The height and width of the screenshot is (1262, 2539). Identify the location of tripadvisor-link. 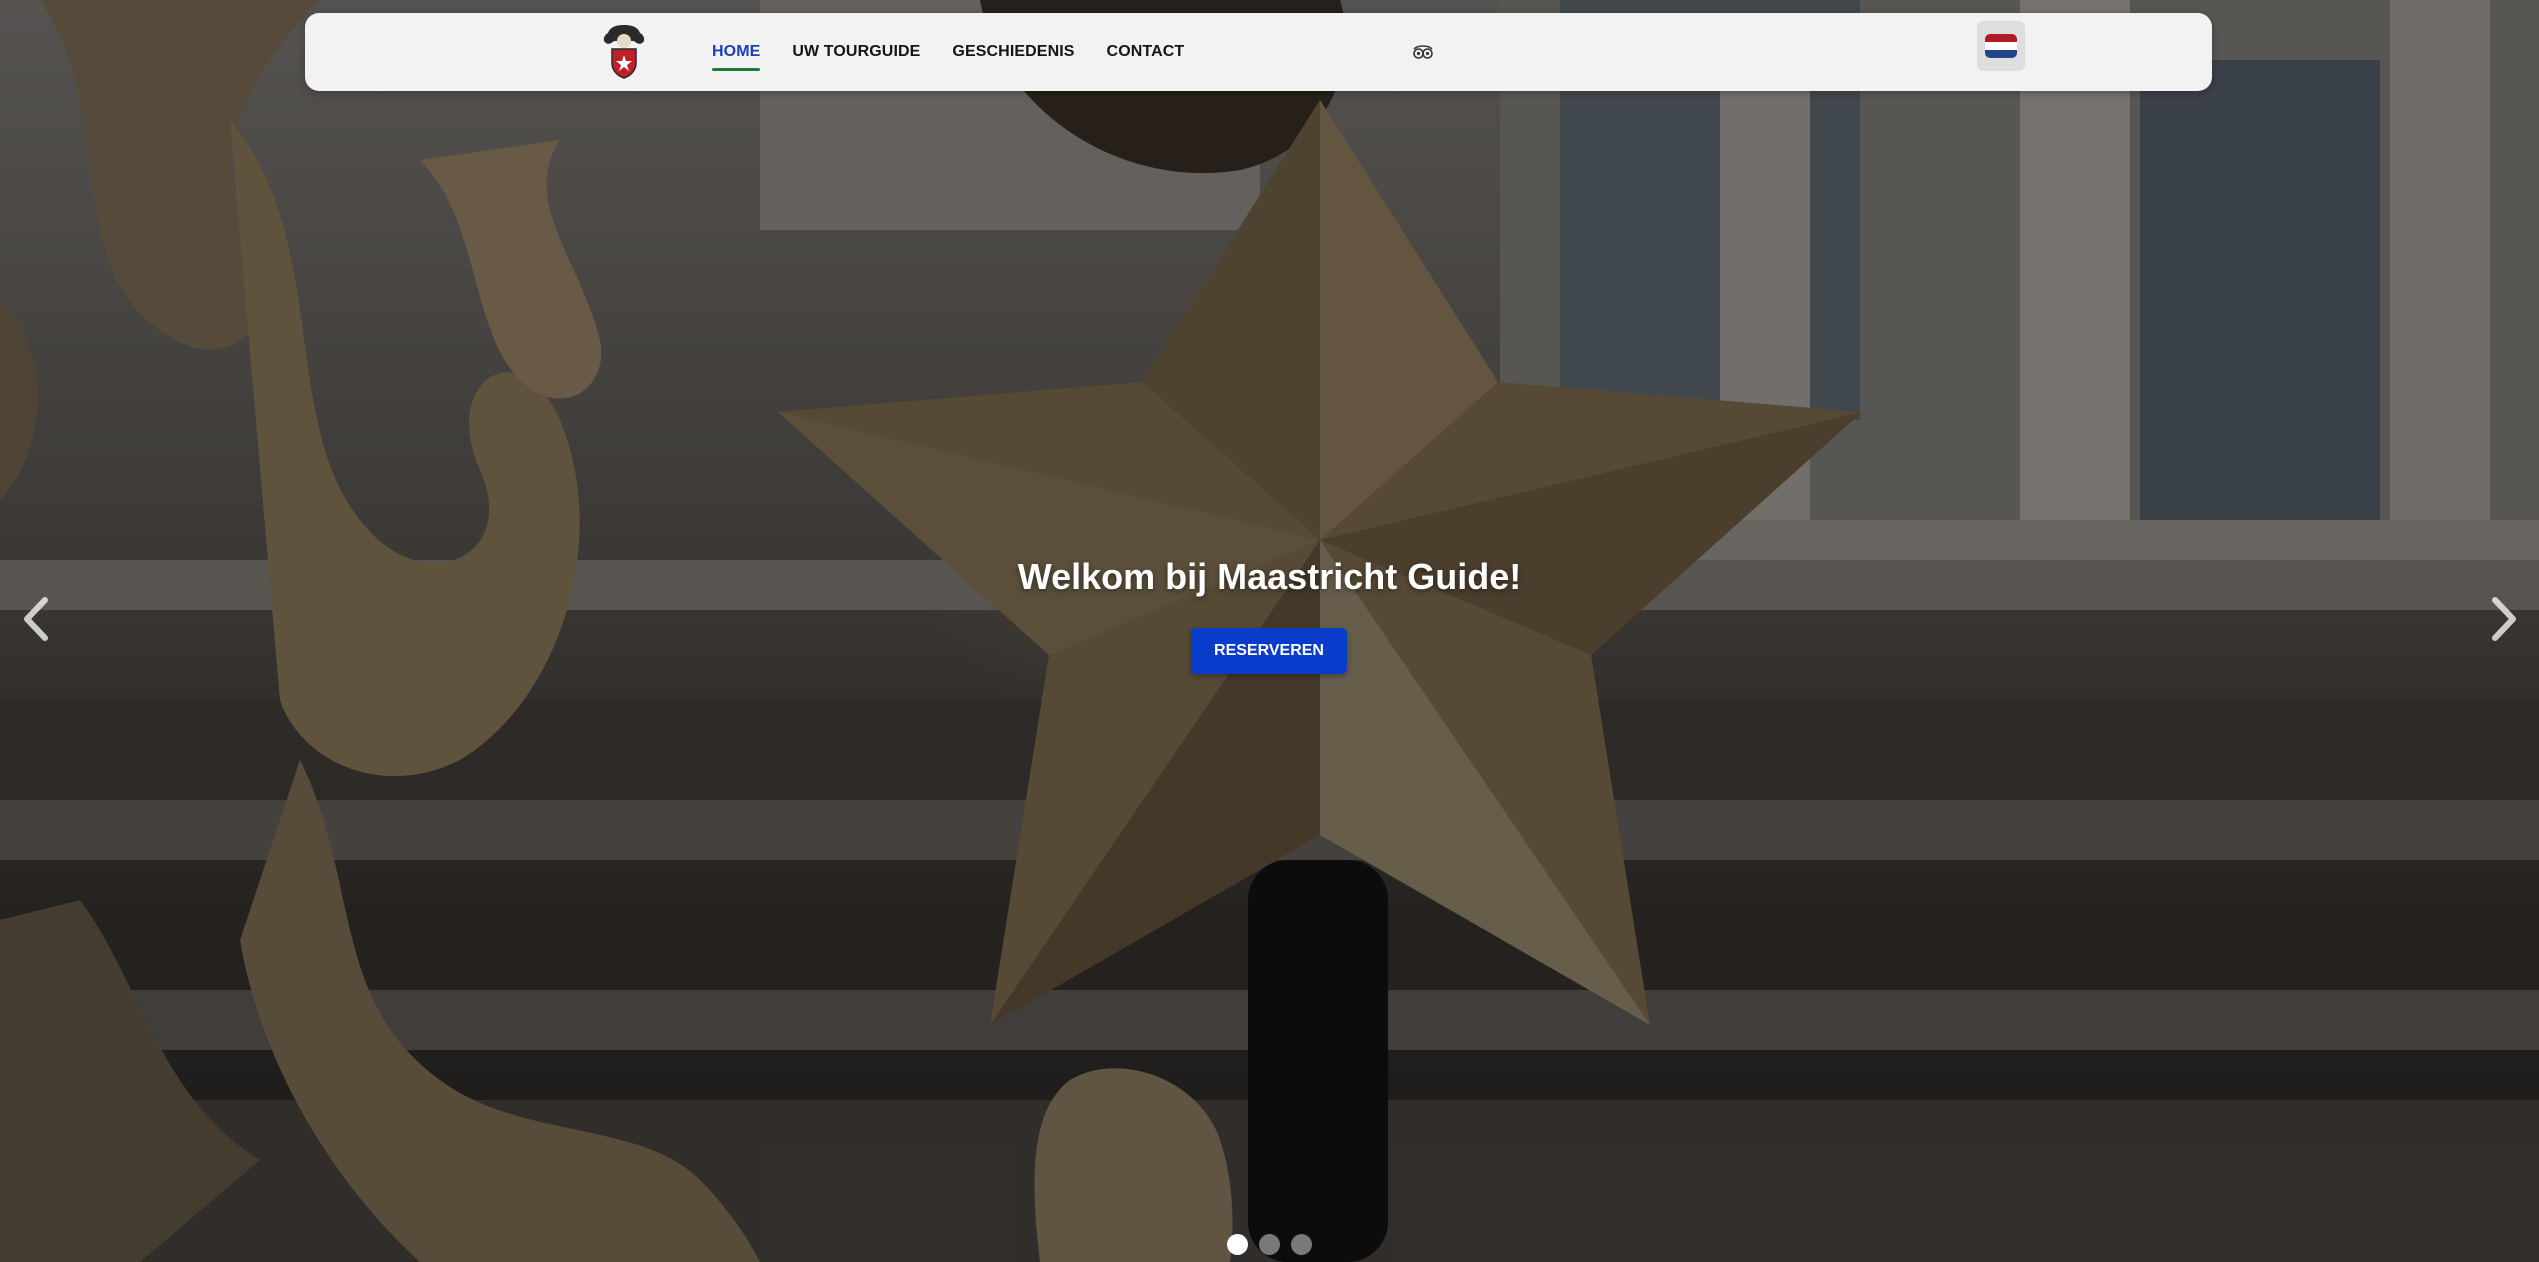
(1423, 52).